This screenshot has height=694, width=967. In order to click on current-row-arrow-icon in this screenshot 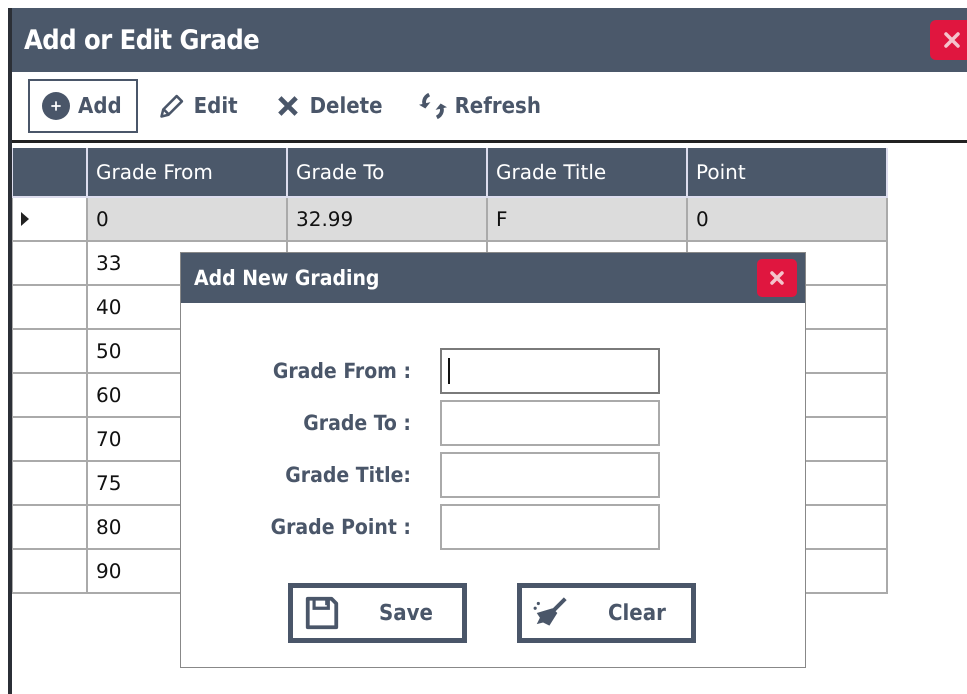, I will do `click(25, 219)`.